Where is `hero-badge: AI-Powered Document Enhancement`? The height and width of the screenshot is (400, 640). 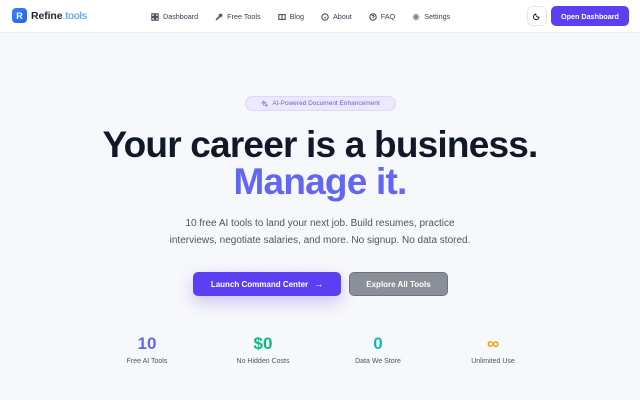 hero-badge: AI-Powered Document Enhancement is located at coordinates (320, 103).